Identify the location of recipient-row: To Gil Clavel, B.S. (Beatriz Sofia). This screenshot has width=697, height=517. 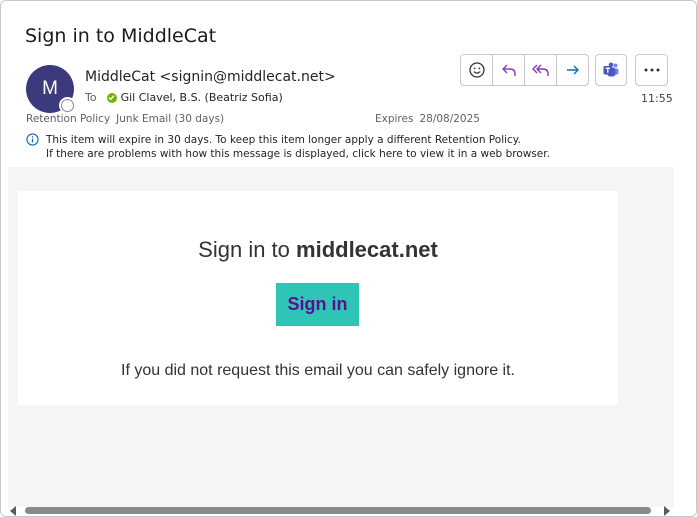
(184, 97).